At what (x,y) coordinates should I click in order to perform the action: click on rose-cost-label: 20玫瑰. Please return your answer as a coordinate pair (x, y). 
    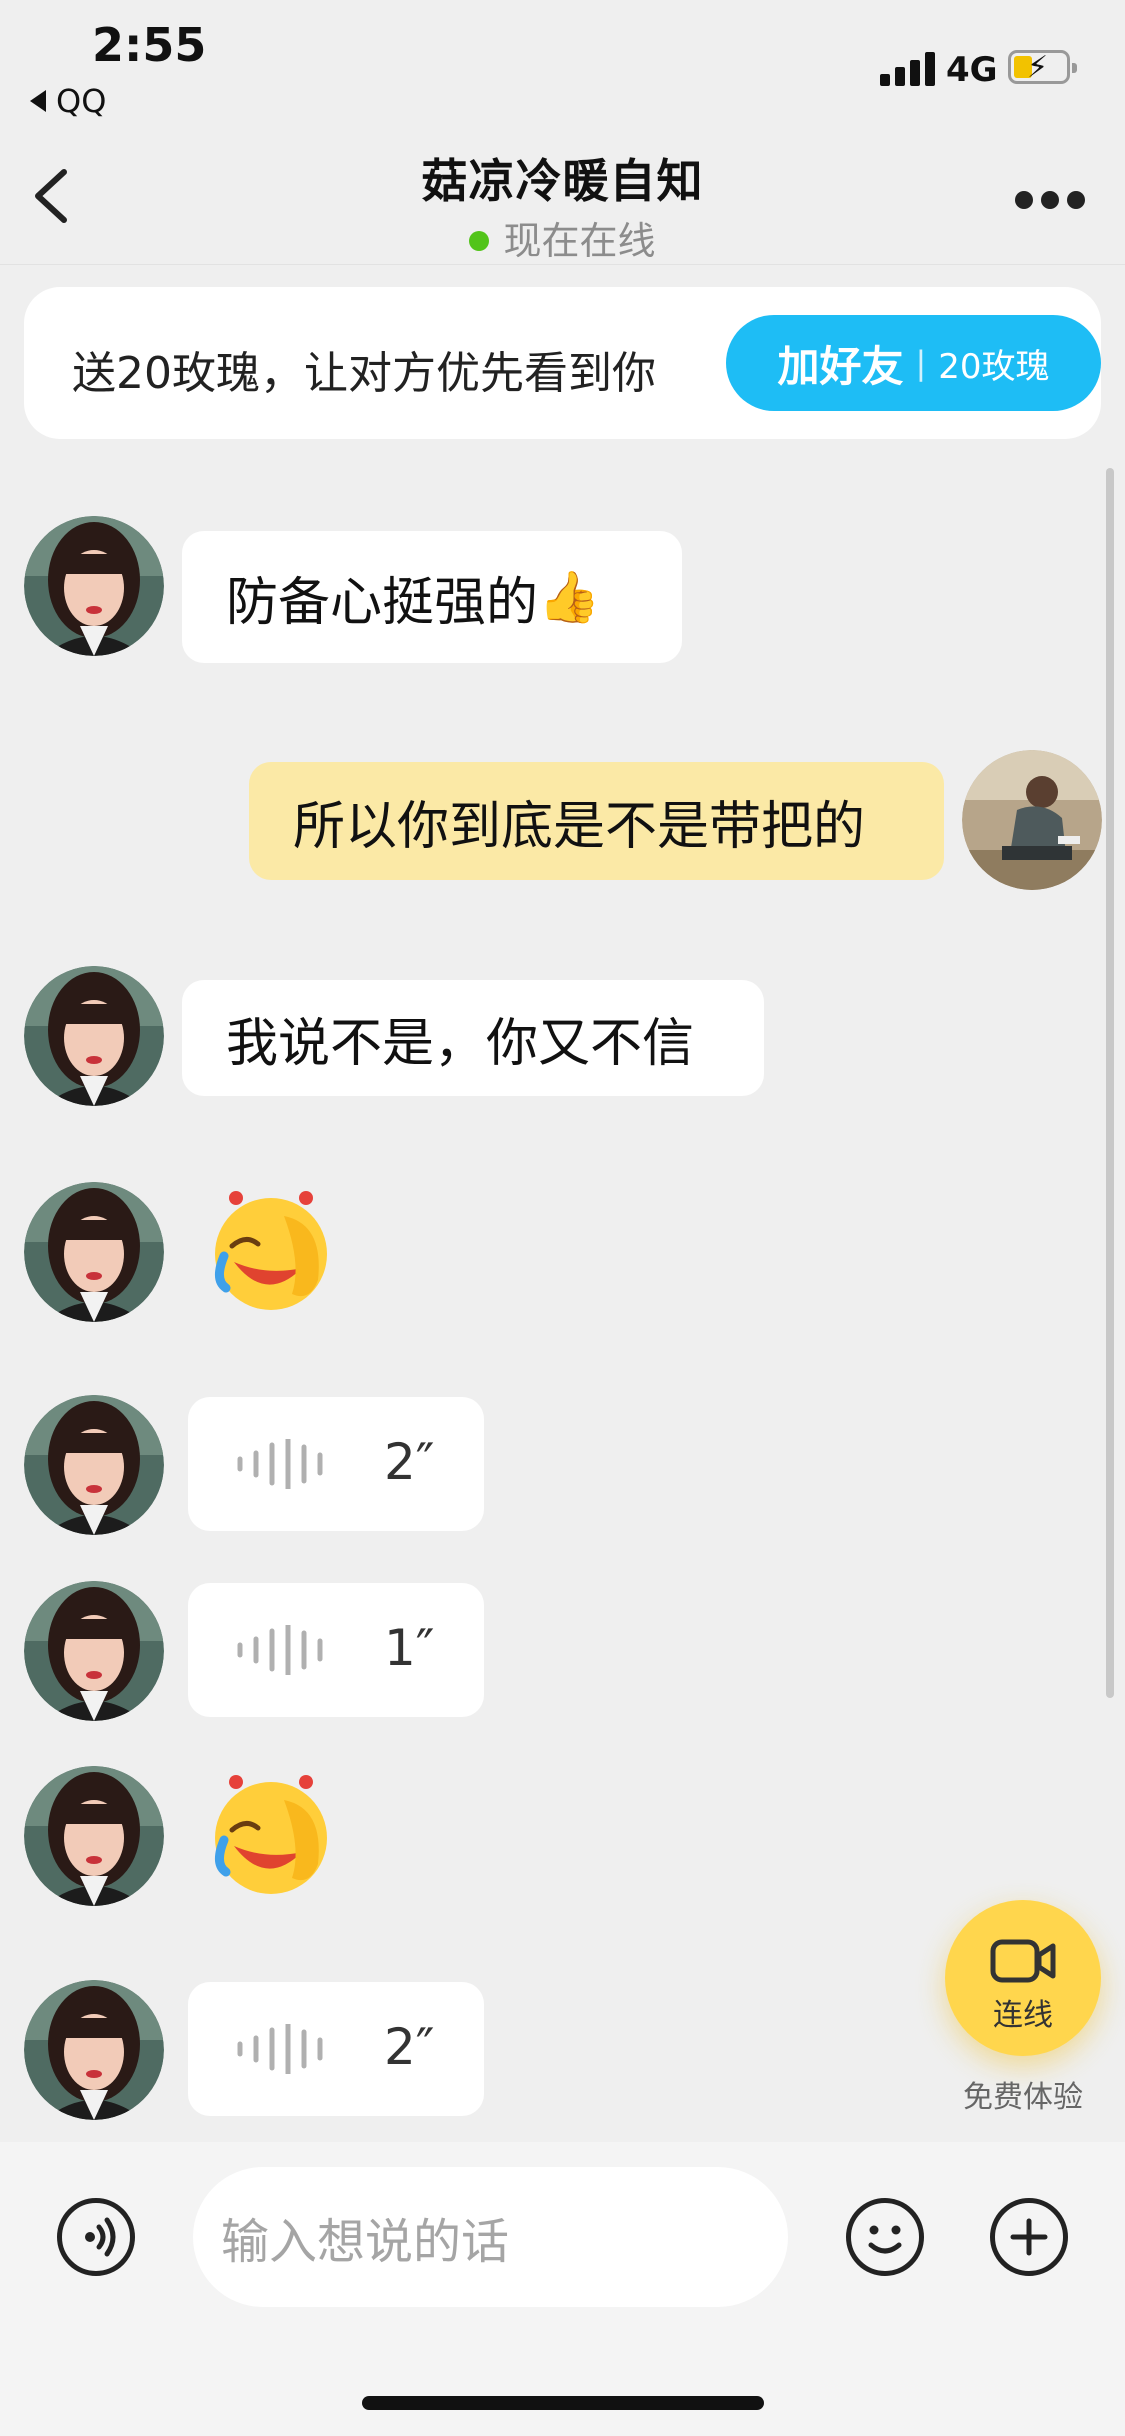
    Looking at the image, I should click on (994, 366).